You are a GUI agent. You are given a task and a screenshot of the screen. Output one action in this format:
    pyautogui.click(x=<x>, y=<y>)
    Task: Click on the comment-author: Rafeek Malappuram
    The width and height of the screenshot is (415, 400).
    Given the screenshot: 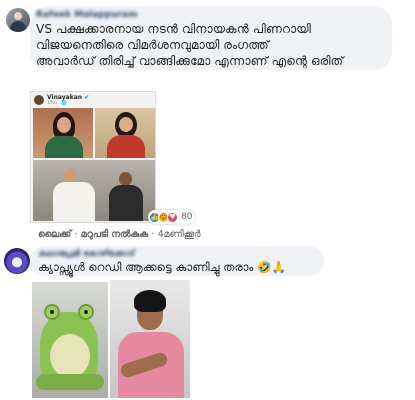 What is the action you would take?
    pyautogui.click(x=87, y=15)
    